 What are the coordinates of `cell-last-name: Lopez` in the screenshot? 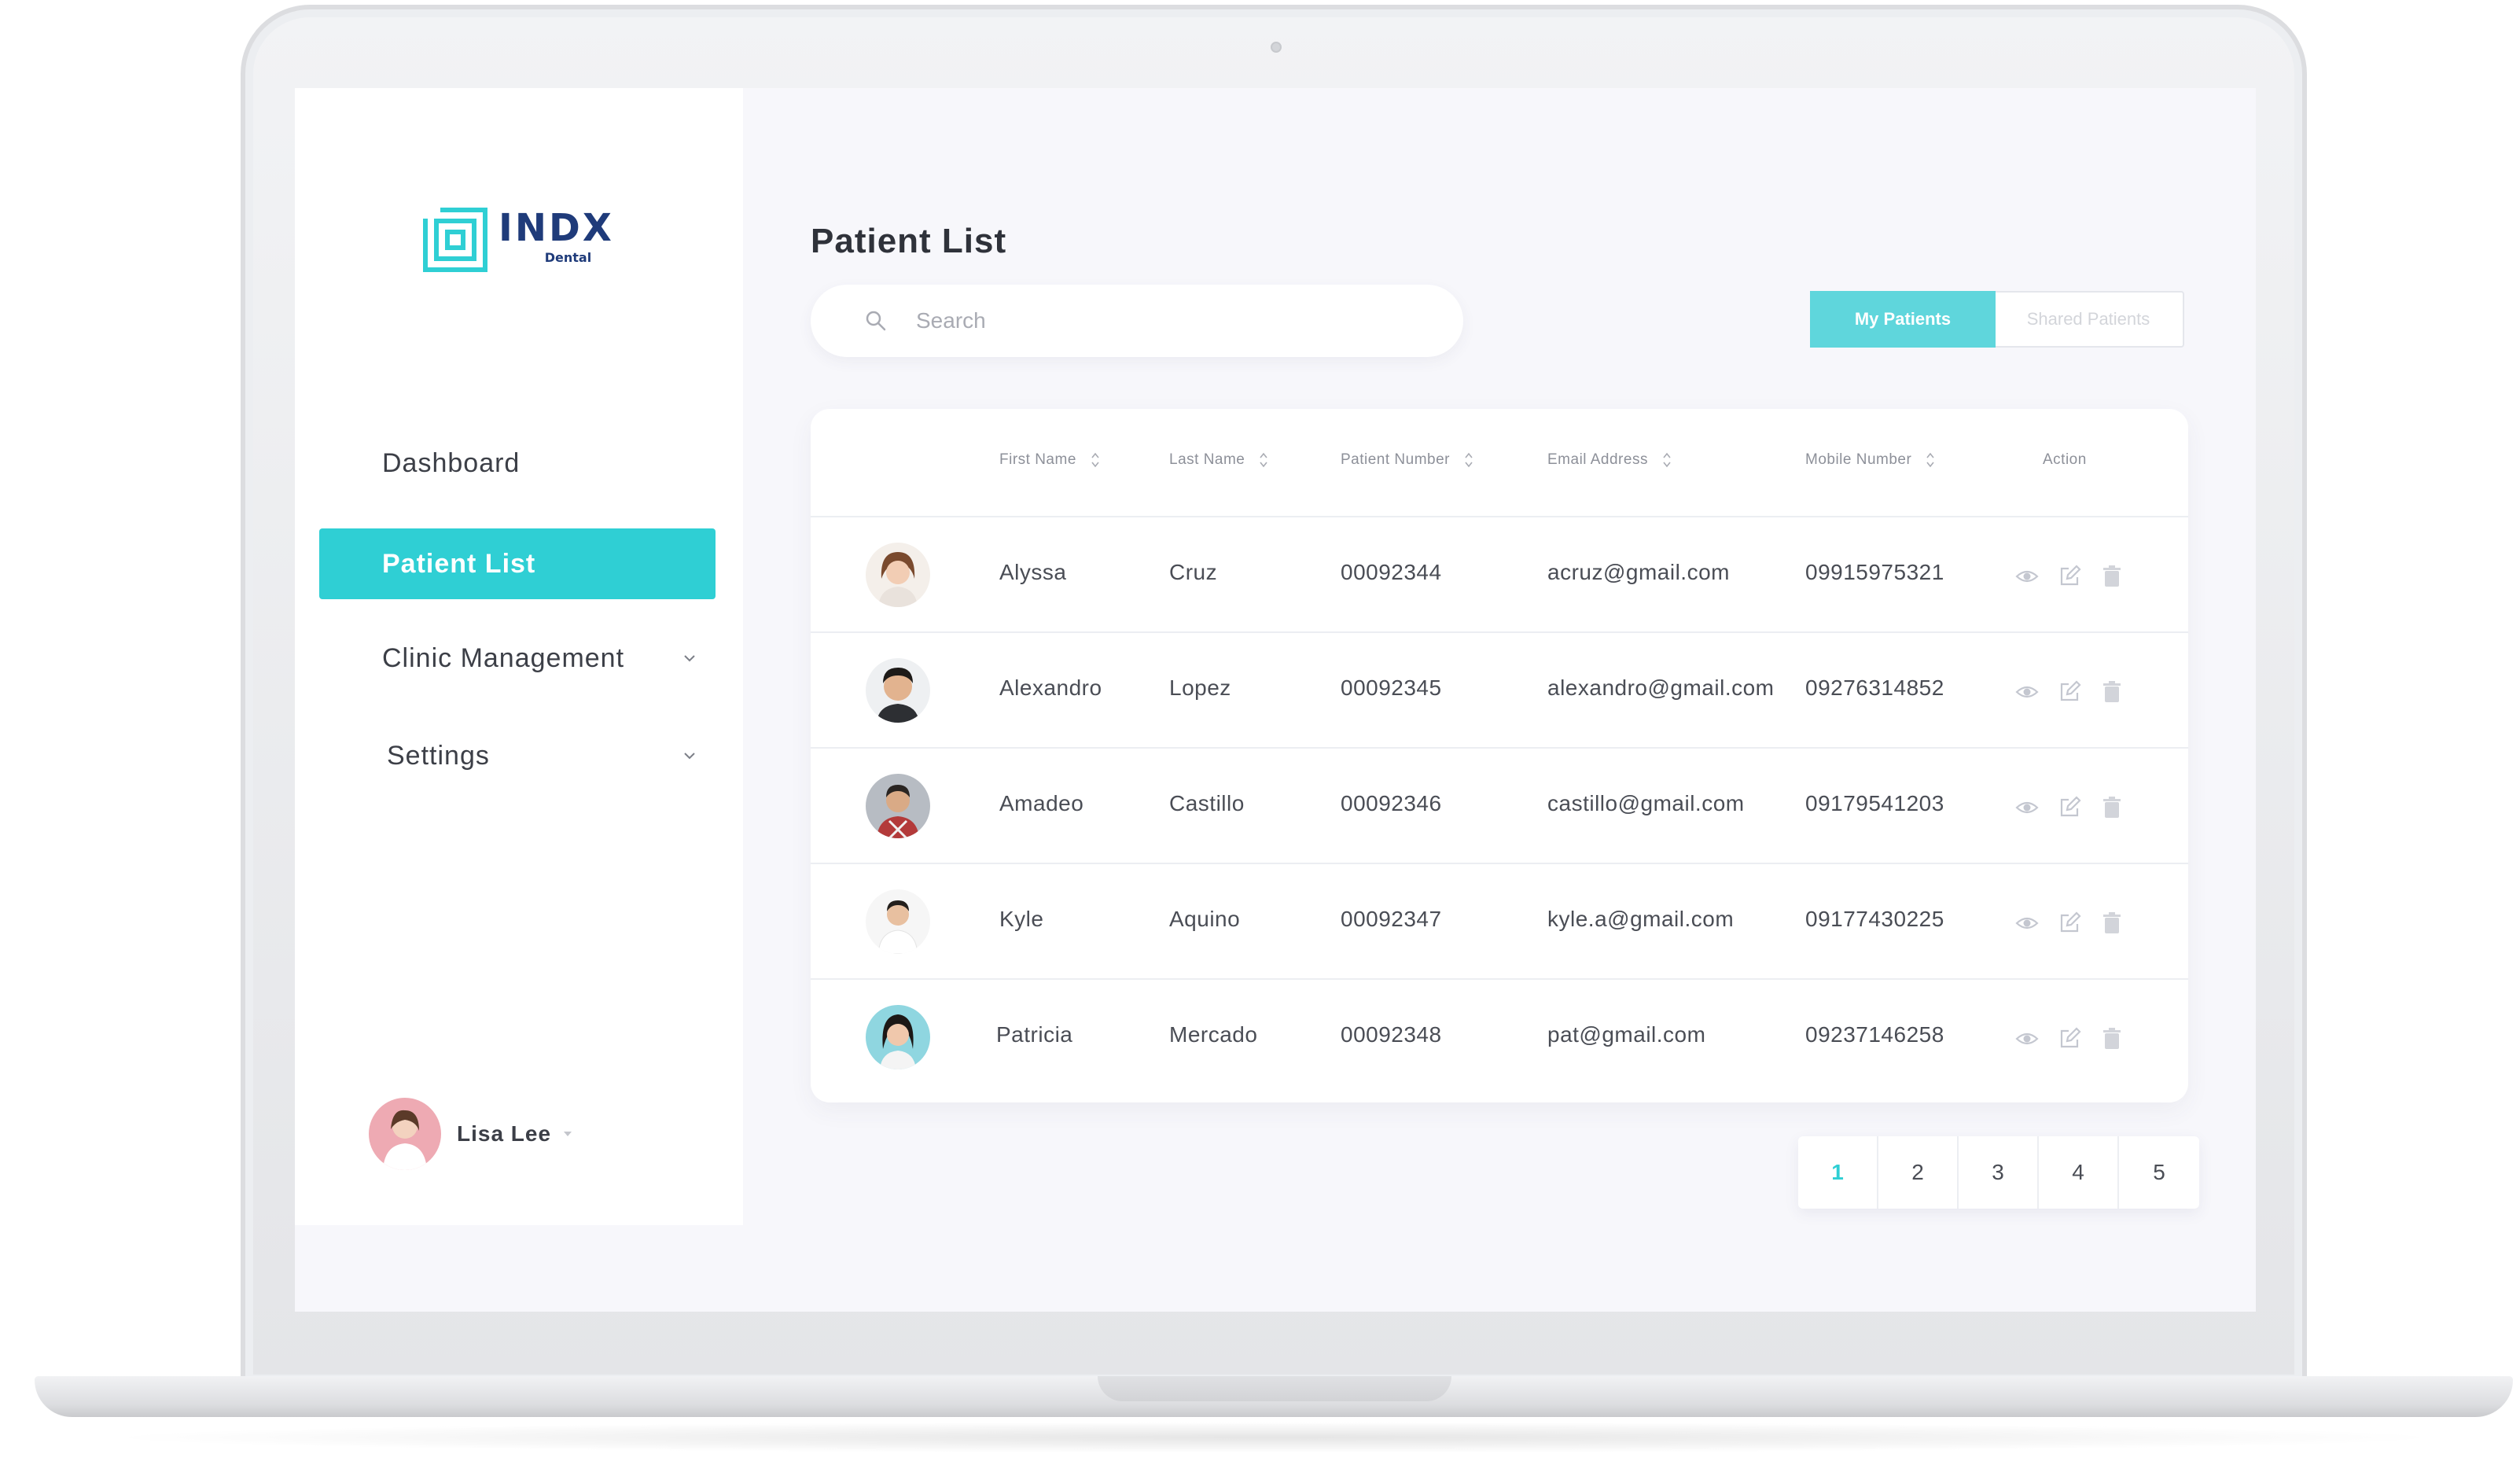 It's located at (1200, 687).